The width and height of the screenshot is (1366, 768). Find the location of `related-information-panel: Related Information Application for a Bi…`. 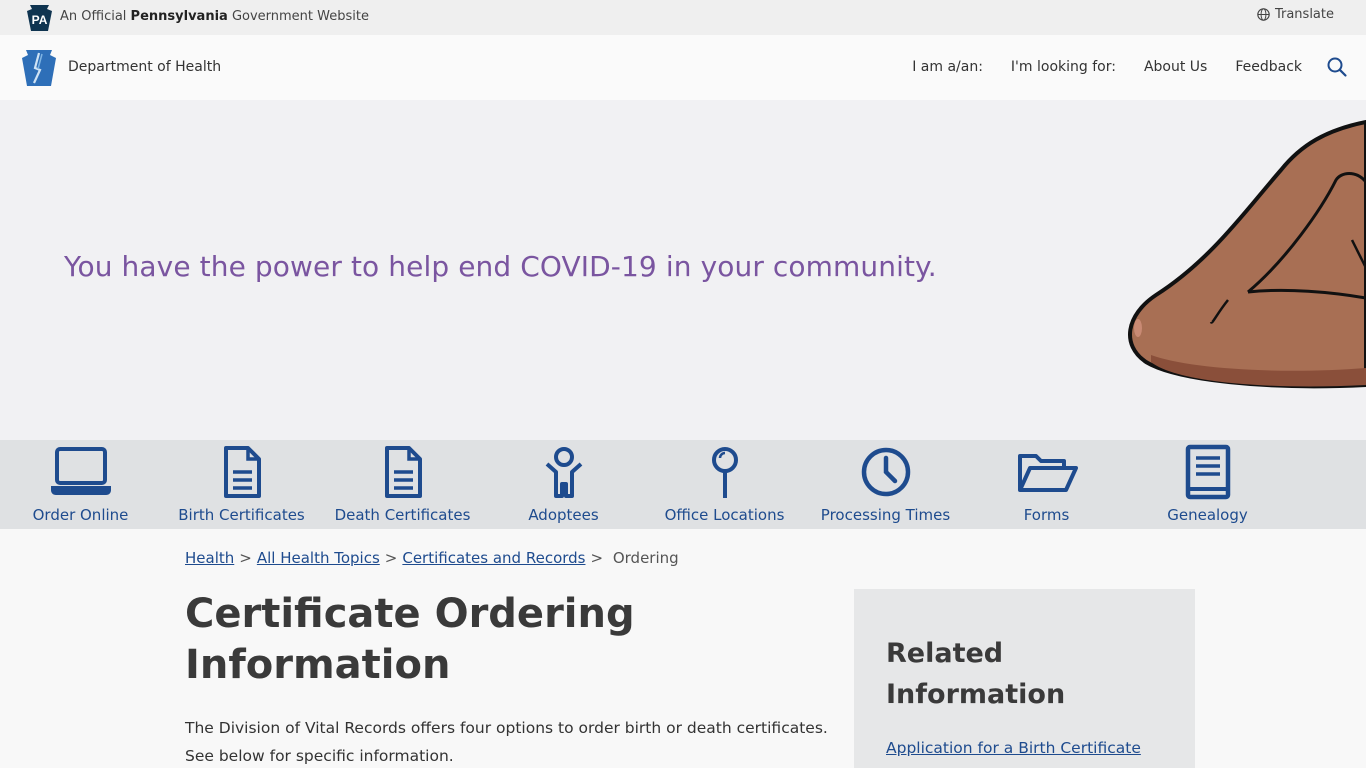

related-information-panel: Related Information Application for a Bi… is located at coordinates (1024, 678).